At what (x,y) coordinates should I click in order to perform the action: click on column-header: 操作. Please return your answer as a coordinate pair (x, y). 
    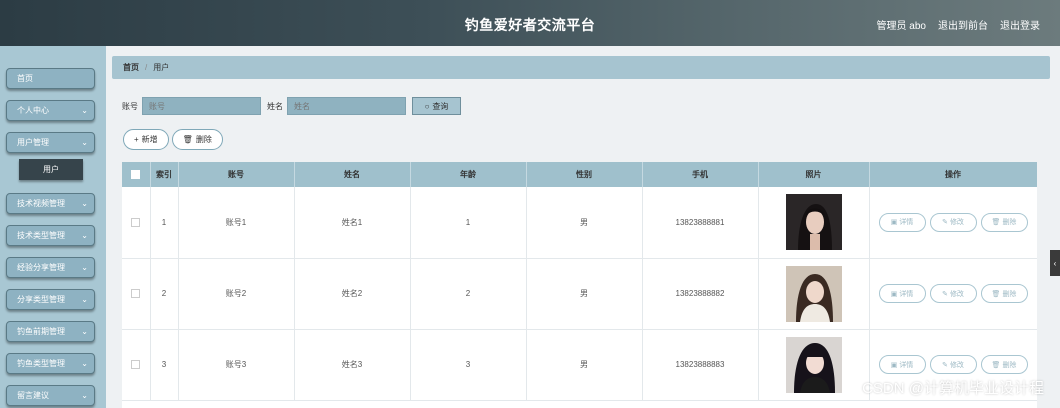
    Looking at the image, I should click on (953, 174).